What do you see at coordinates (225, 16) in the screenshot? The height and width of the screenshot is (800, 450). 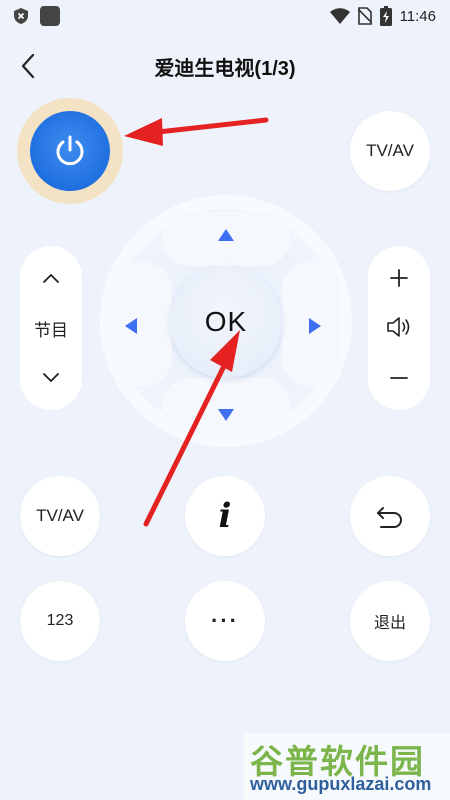 I see `status-bar: 11:46` at bounding box center [225, 16].